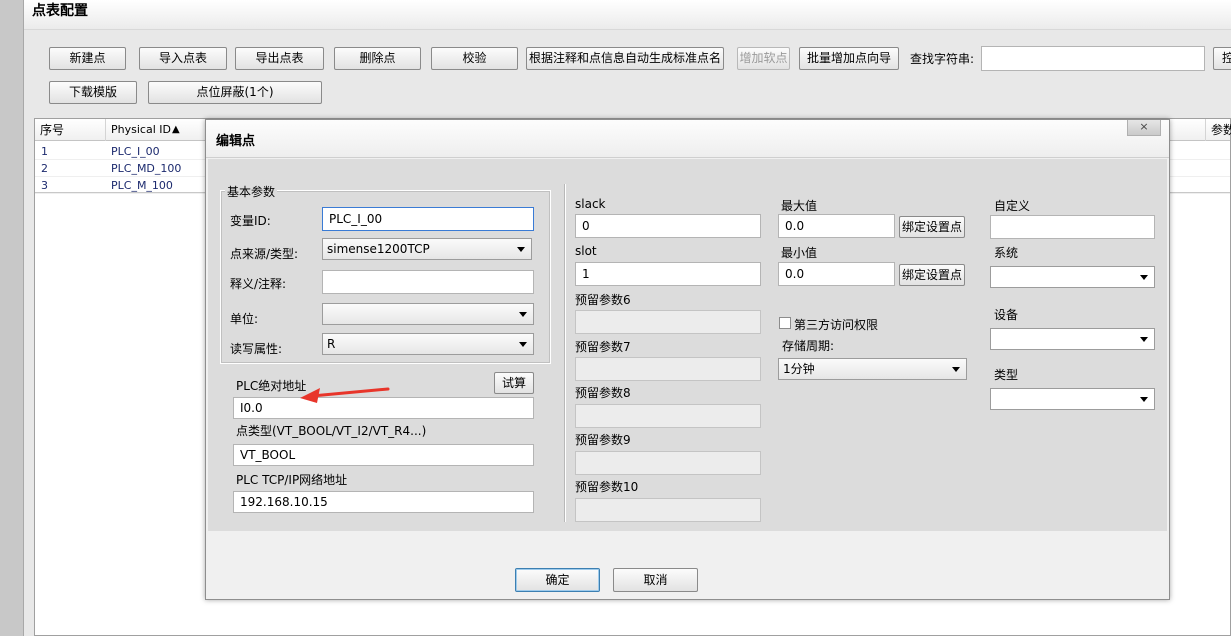  I want to click on point-type-input: VT_BOOL, so click(383, 455).